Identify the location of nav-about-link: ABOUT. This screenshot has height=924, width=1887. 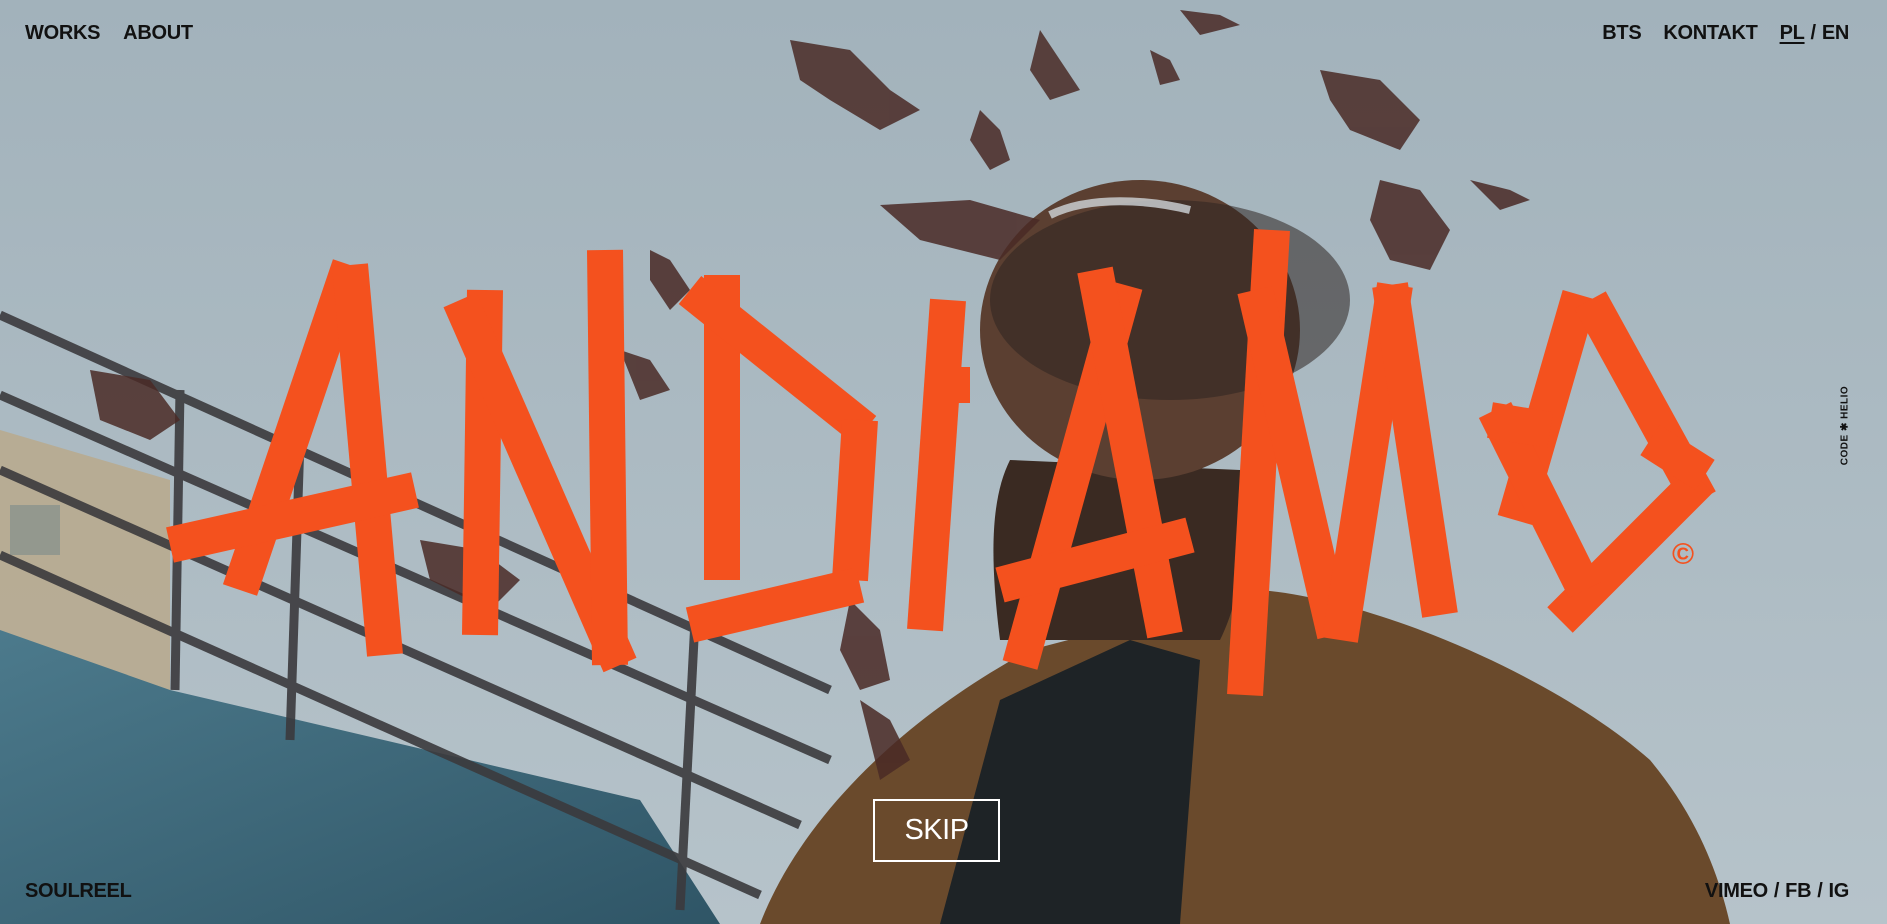
(158, 33).